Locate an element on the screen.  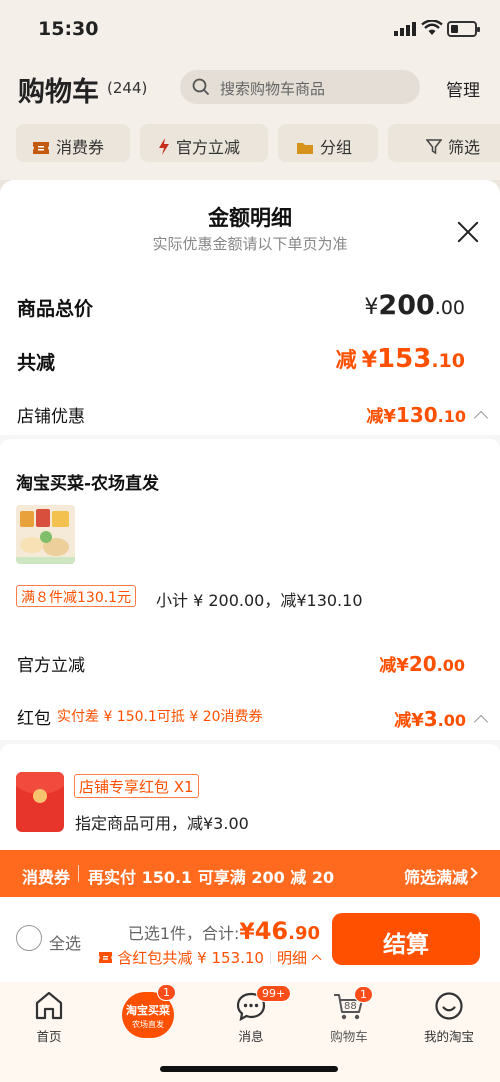
select-all-label: 全选 is located at coordinates (65, 942).